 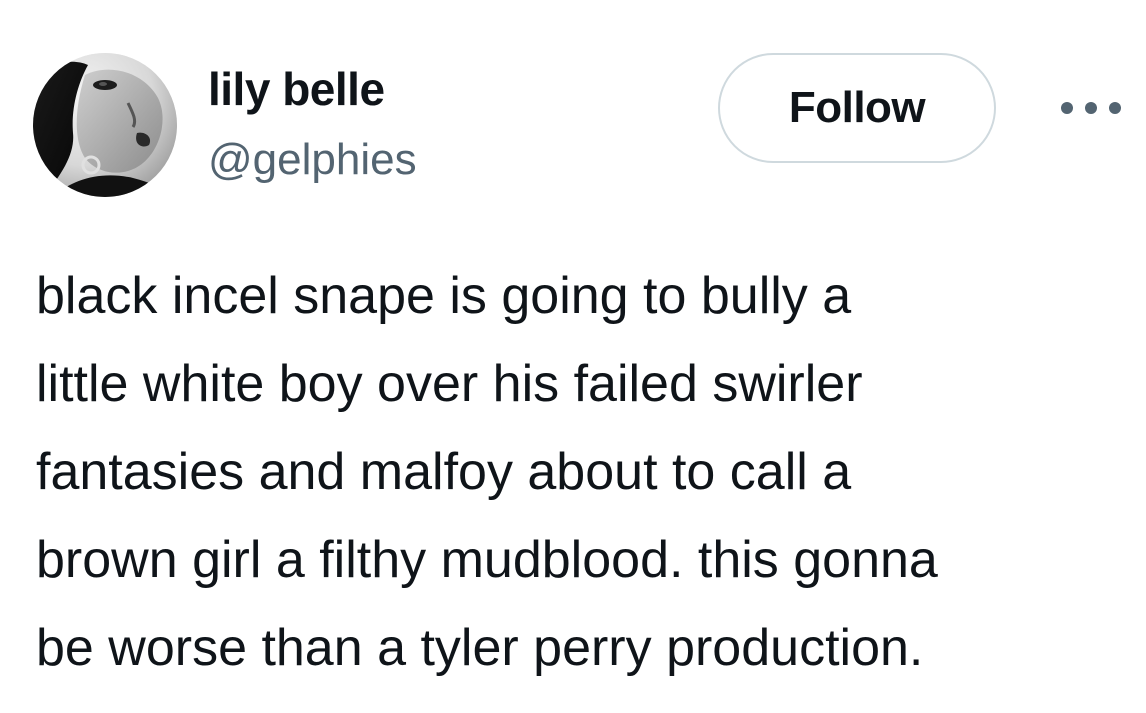 I want to click on more-options-icon, so click(x=1091, y=108).